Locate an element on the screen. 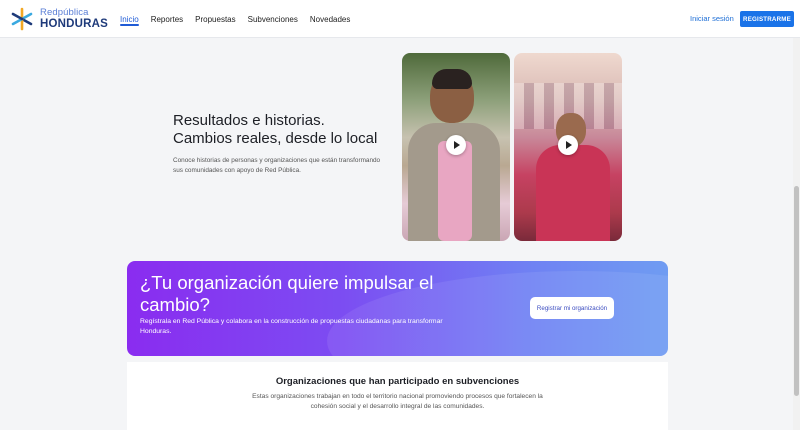 This screenshot has height=430, width=800. nav-reportes: Reportes is located at coordinates (167, 19).